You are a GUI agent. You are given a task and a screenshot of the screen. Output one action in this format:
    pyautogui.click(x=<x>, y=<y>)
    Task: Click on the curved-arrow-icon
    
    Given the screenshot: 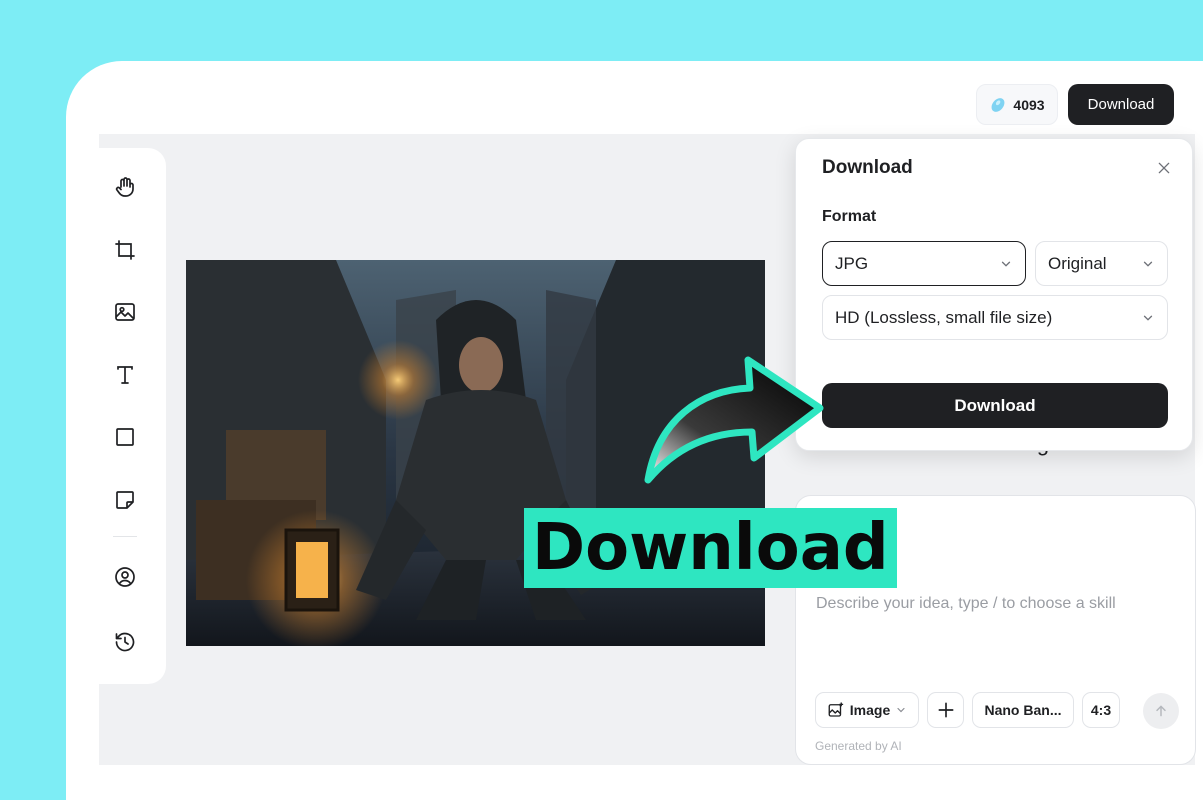 What is the action you would take?
    pyautogui.click(x=734, y=420)
    